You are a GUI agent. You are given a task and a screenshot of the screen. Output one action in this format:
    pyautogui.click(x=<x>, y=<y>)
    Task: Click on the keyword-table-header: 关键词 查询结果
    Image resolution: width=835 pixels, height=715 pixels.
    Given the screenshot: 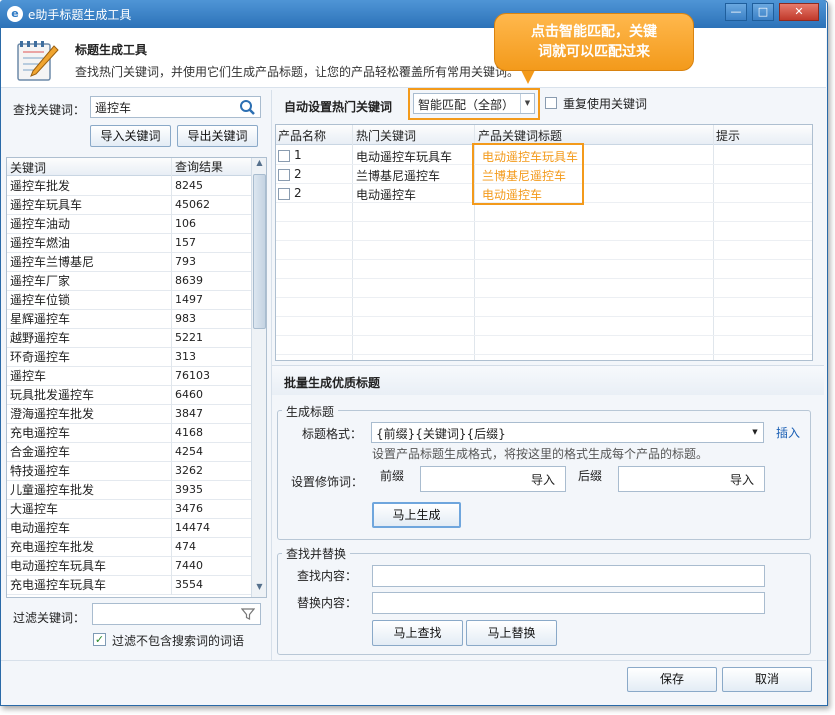 What is the action you would take?
    pyautogui.click(x=129, y=167)
    